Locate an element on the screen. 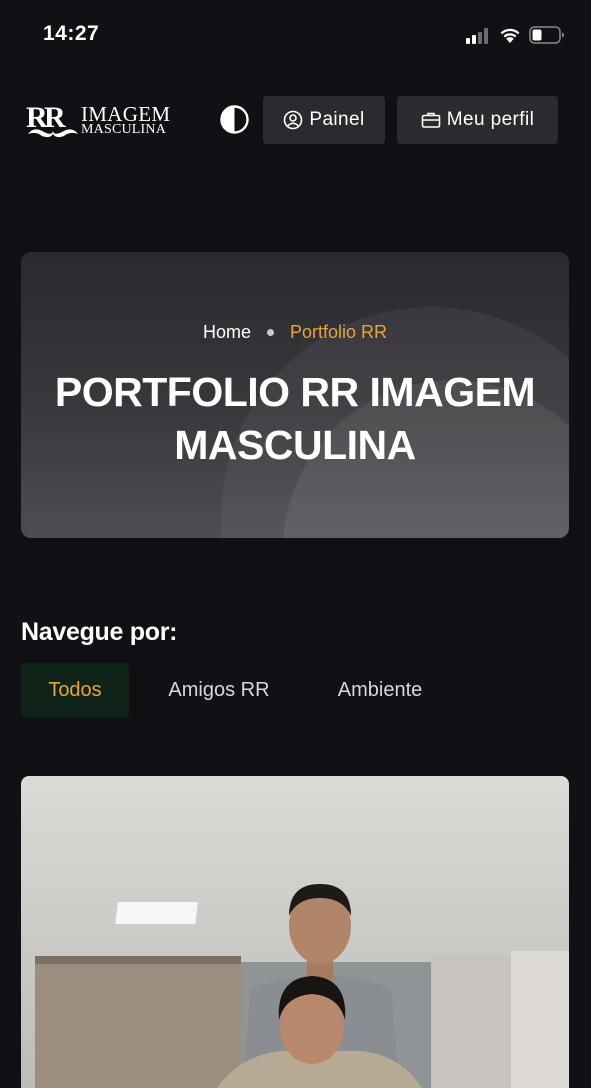  breadcrumb: Home Portfolio RR is located at coordinates (295, 332).